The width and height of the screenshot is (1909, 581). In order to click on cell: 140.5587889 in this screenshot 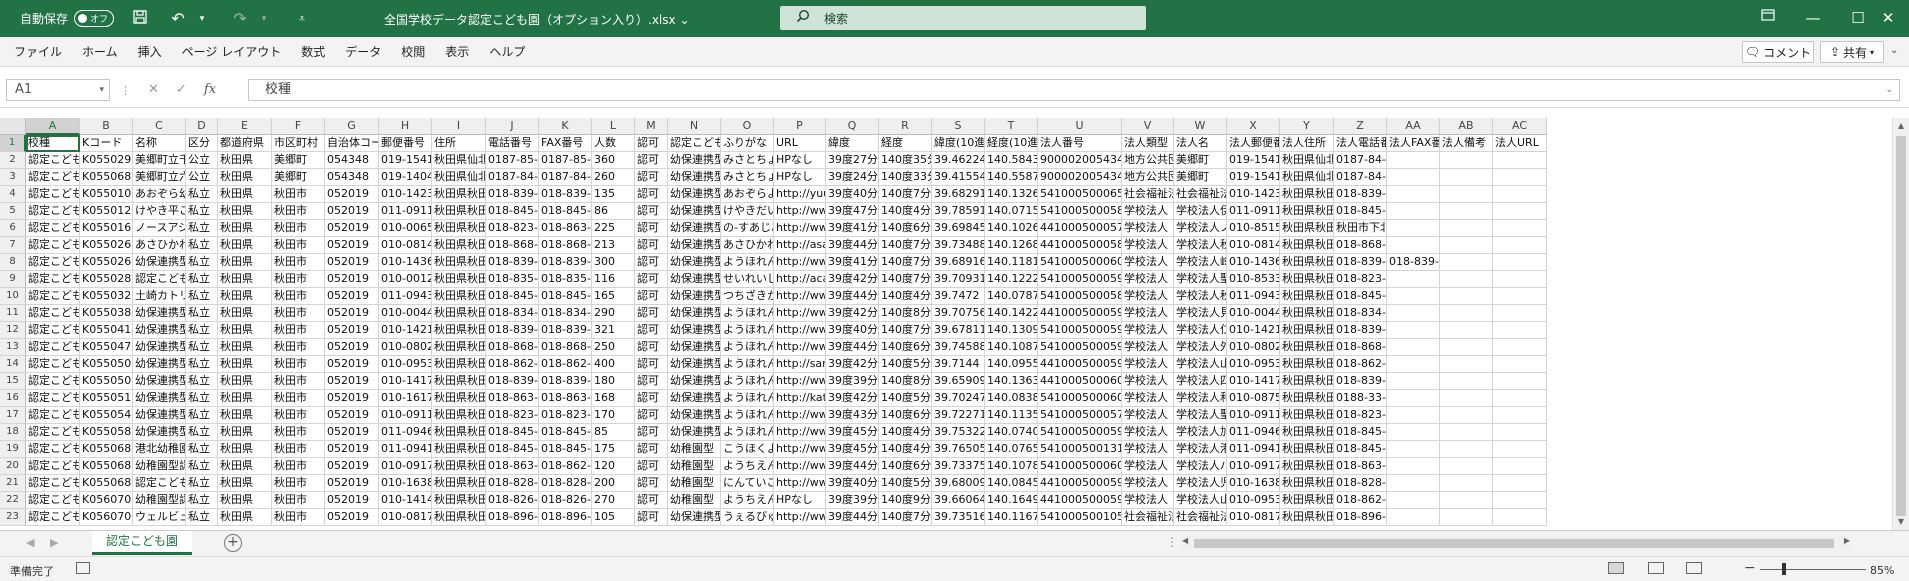, I will do `click(1011, 177)`.